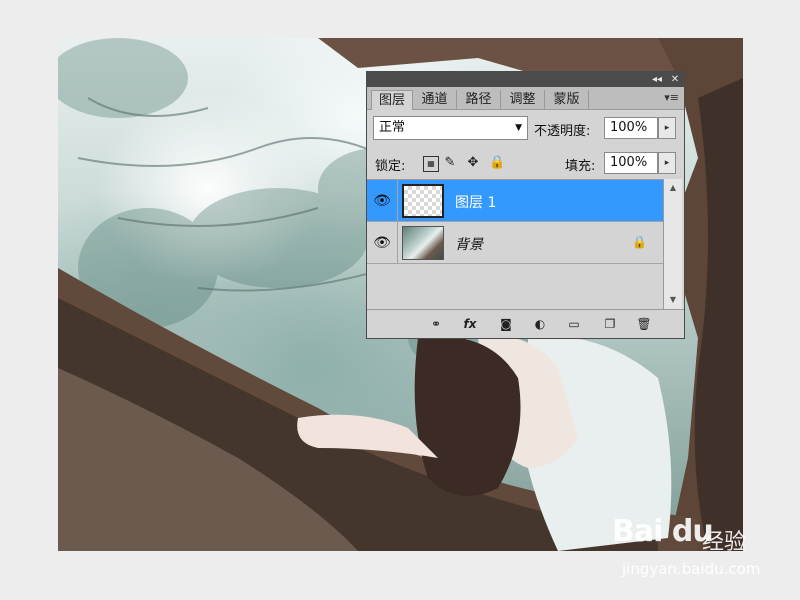 The height and width of the screenshot is (600, 800). I want to click on fill-stepper: ▸, so click(667, 163).